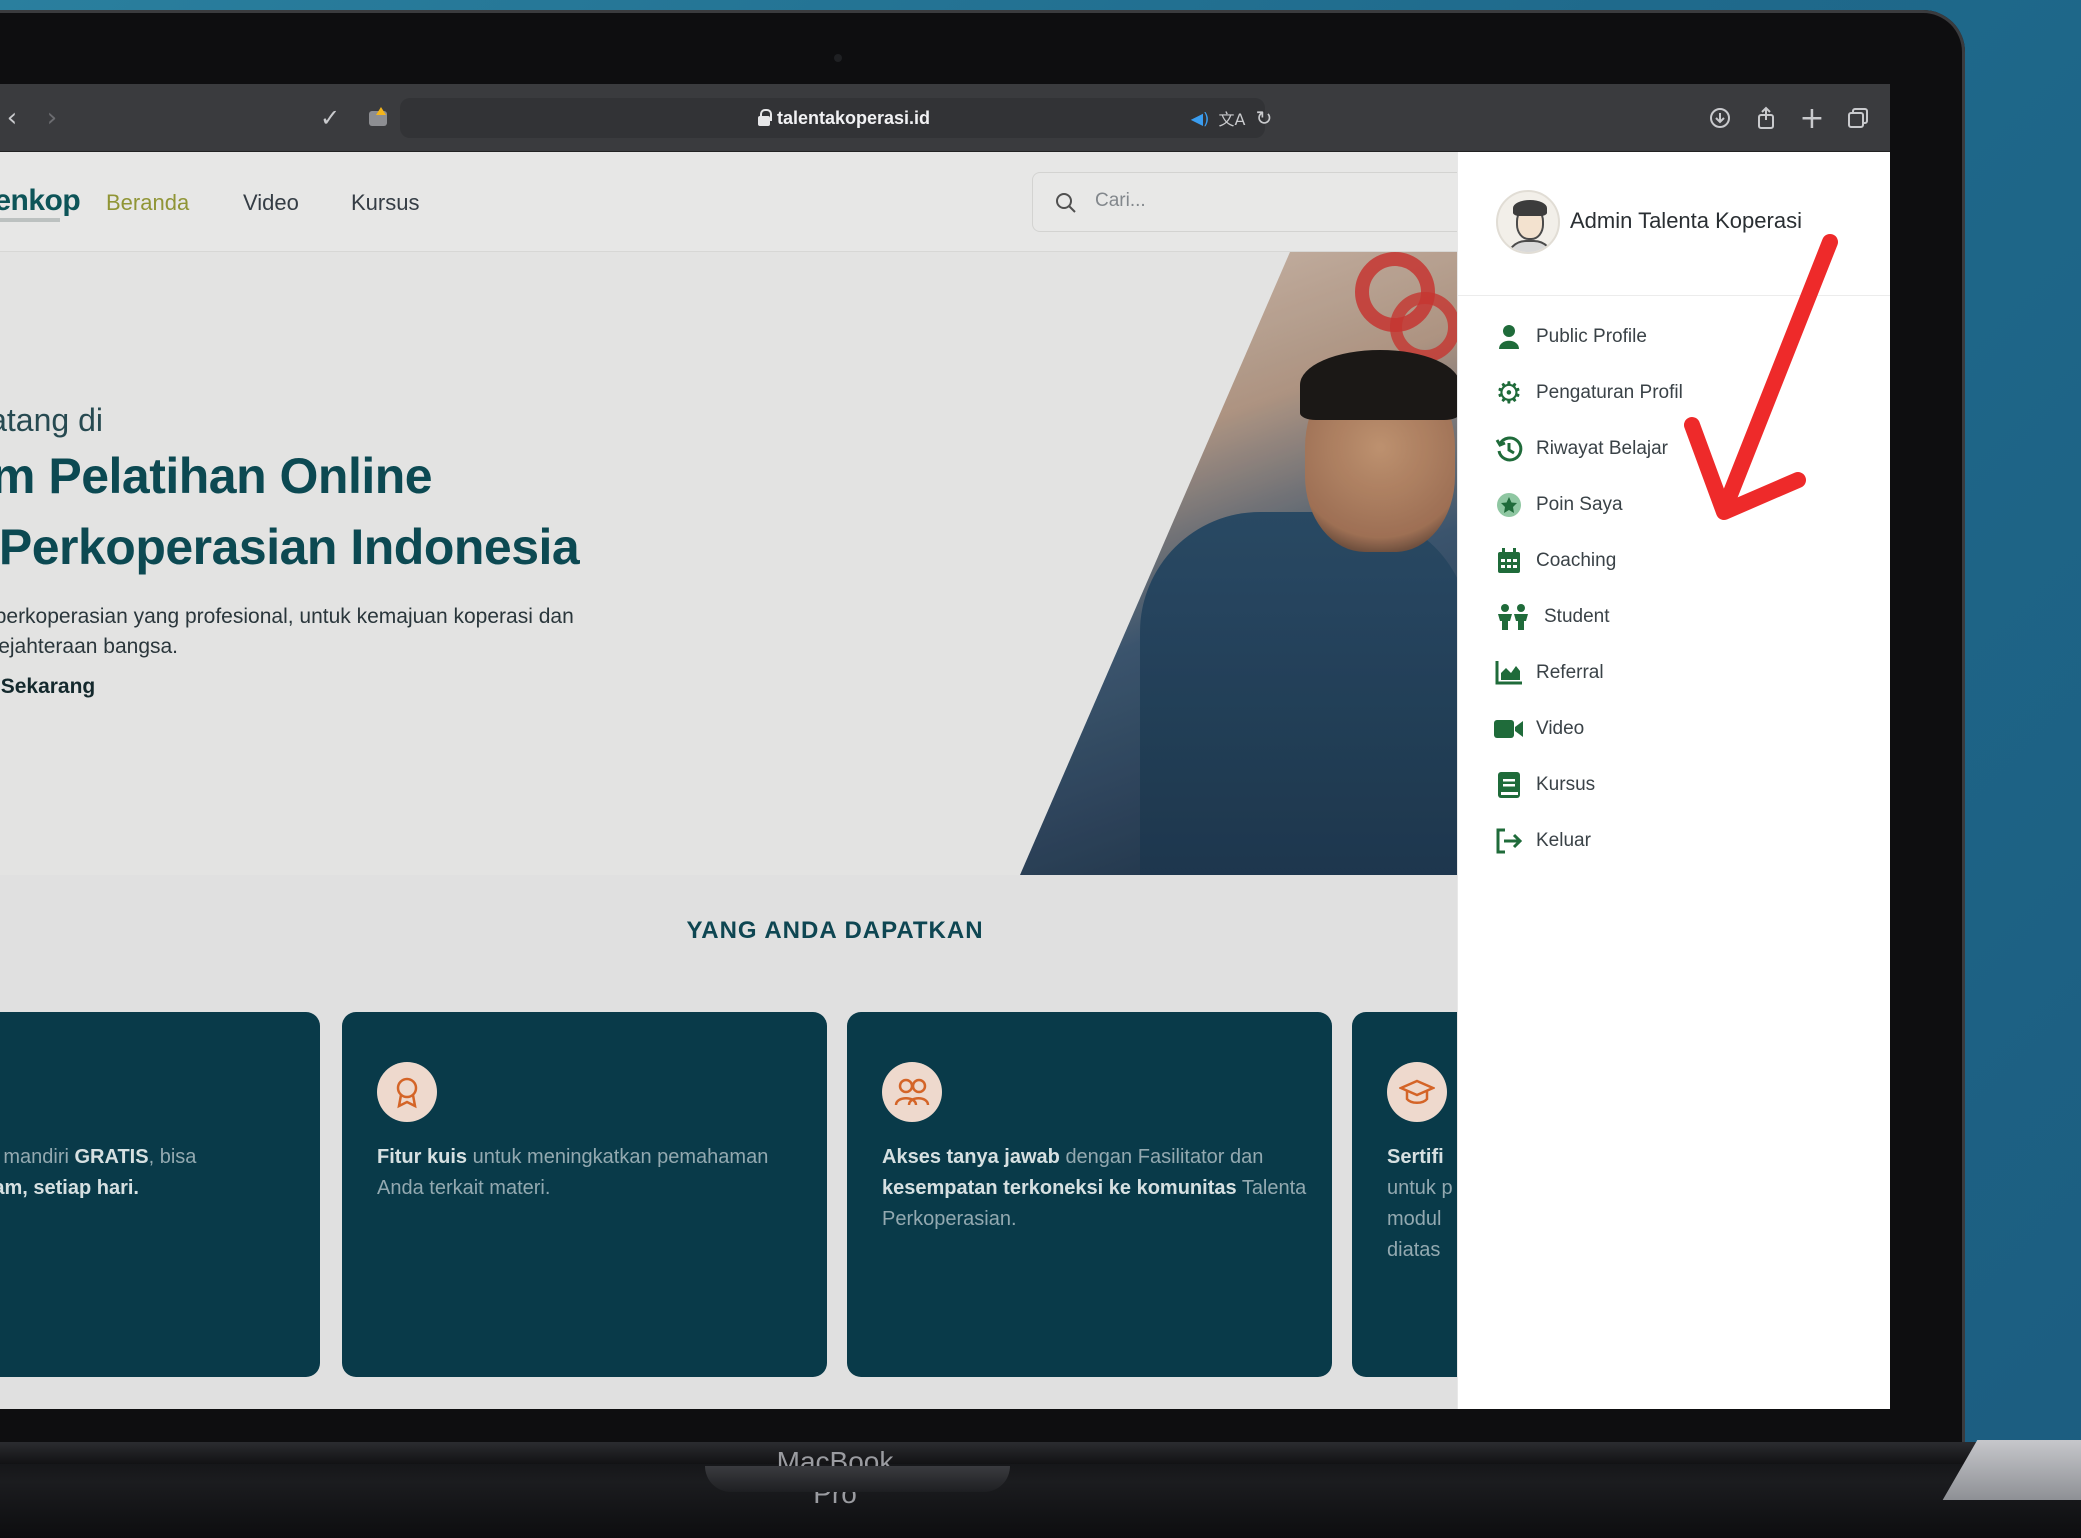 The image size is (2081, 1538). Describe the element at coordinates (15, 118) in the screenshot. I see `back-icon: ‹` at that location.